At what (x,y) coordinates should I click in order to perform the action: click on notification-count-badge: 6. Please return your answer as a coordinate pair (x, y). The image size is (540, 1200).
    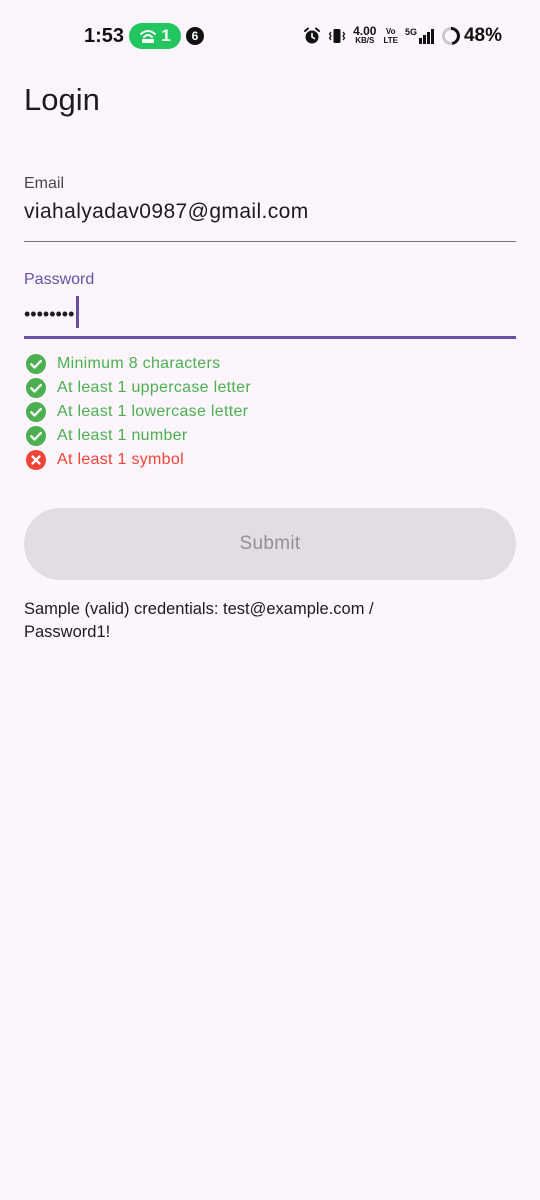
    Looking at the image, I should click on (195, 36).